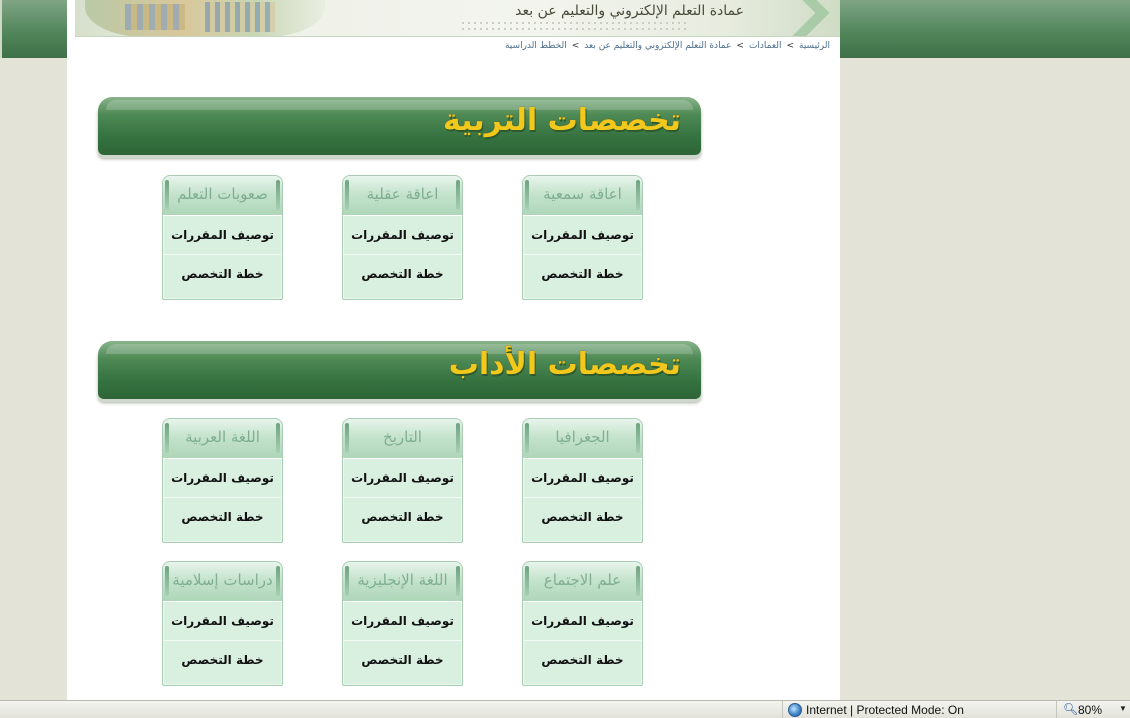  Describe the element at coordinates (205, 18) in the screenshot. I see `banner-image` at that location.